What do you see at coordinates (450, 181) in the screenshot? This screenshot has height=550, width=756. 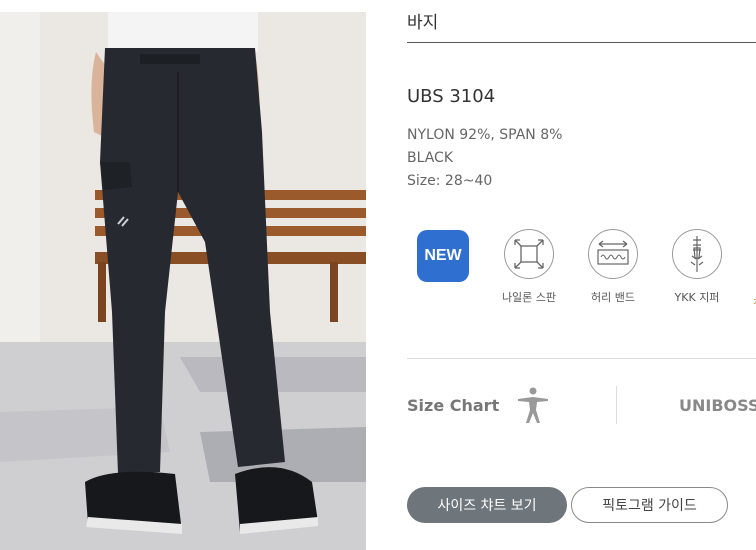 I see `product-size: Size: 28~40` at bounding box center [450, 181].